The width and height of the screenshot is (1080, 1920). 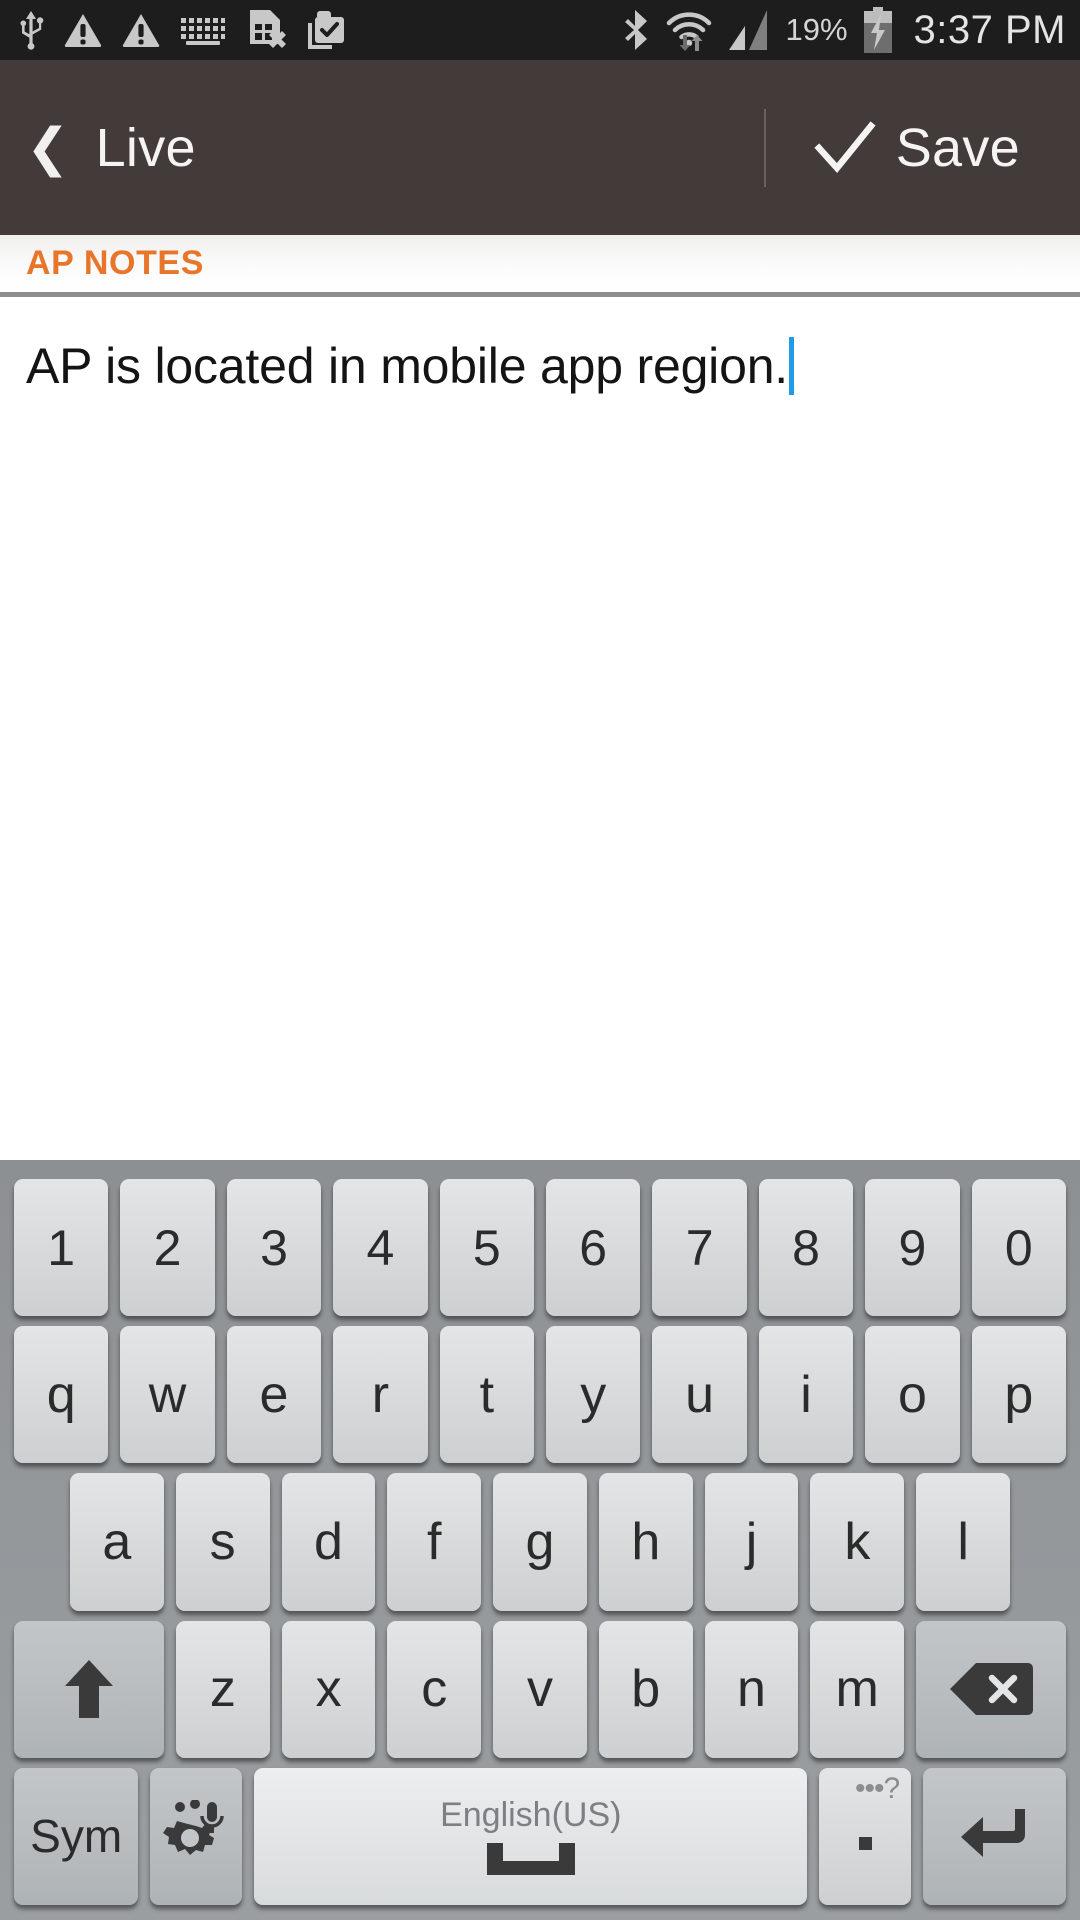 I want to click on key-c: c, so click(x=434, y=1689).